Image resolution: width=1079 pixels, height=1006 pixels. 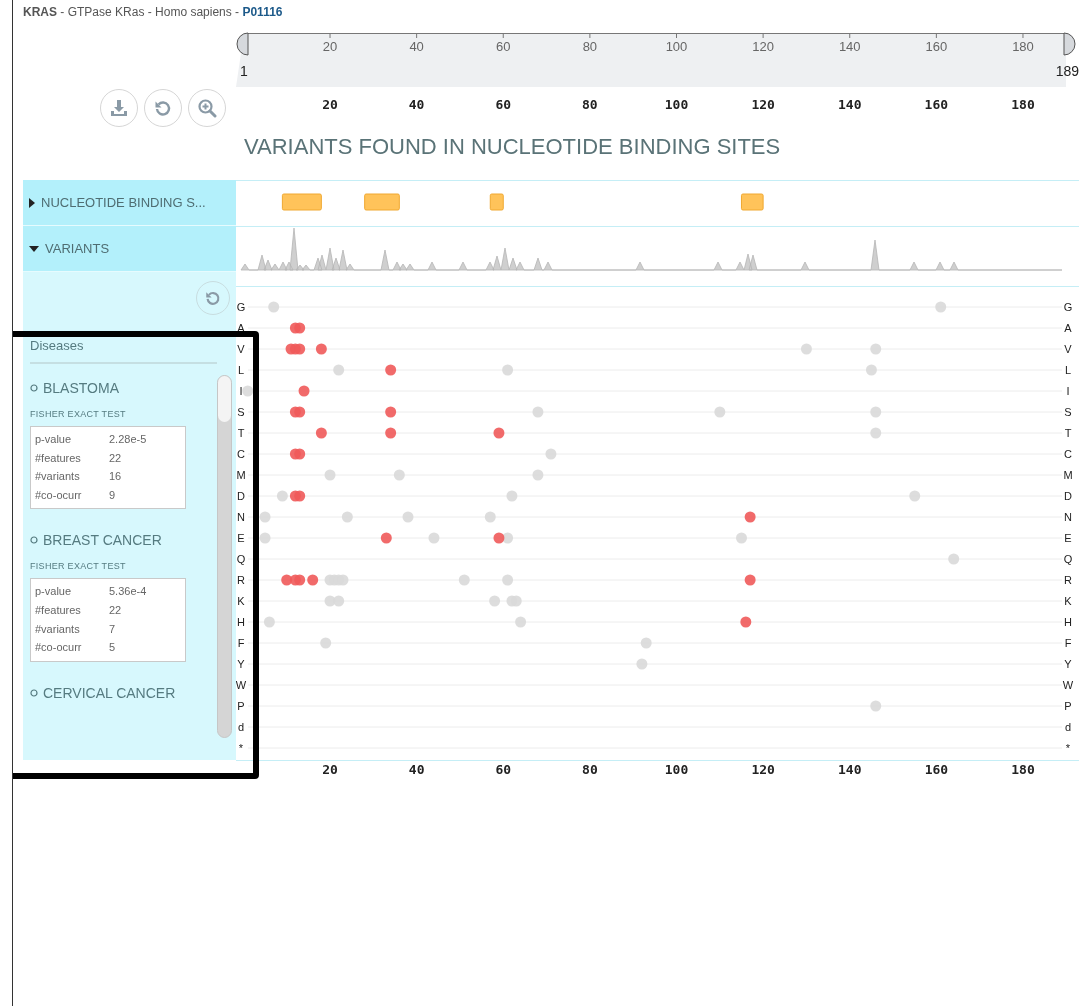 What do you see at coordinates (1067, 71) in the screenshot?
I see `range-end: 189` at bounding box center [1067, 71].